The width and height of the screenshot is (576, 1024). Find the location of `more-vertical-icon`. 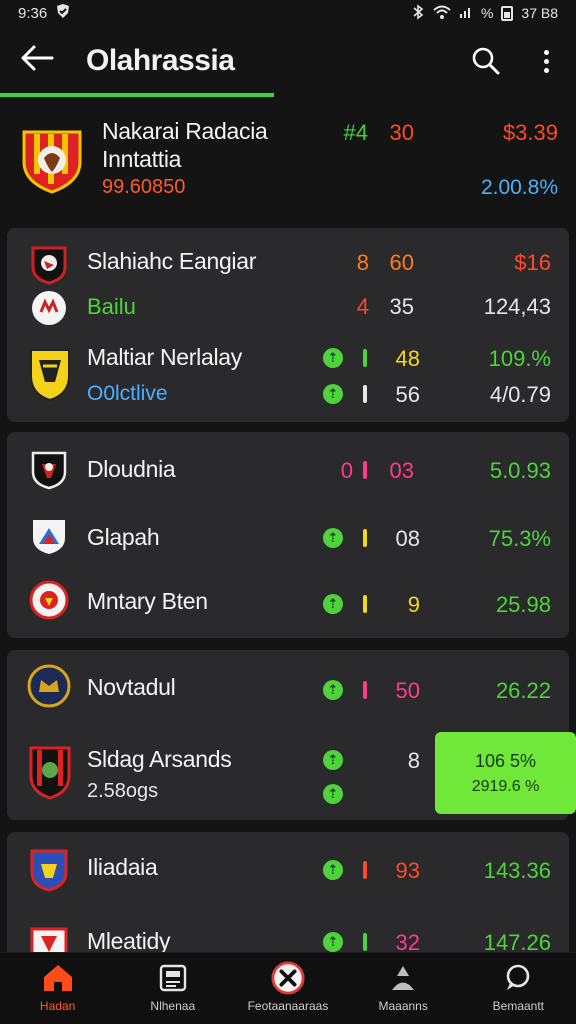

more-vertical-icon is located at coordinates (546, 61).